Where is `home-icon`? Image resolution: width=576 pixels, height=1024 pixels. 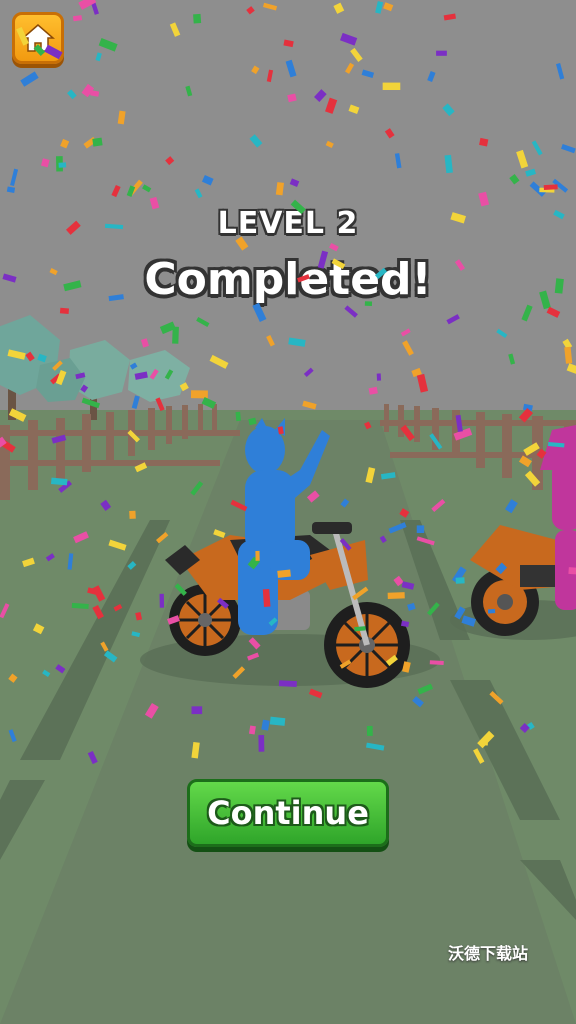
home-icon is located at coordinates (38, 38).